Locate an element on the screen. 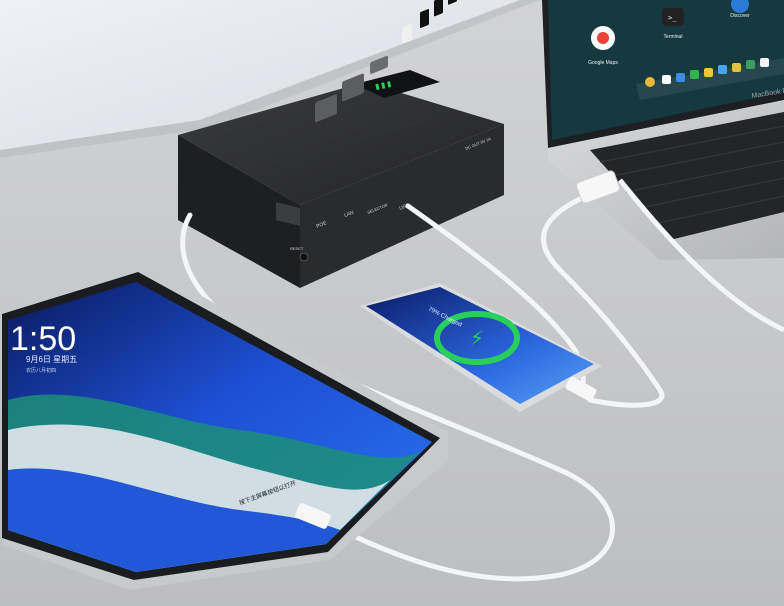  lightning-icon: ⚡ is located at coordinates (477, 339).